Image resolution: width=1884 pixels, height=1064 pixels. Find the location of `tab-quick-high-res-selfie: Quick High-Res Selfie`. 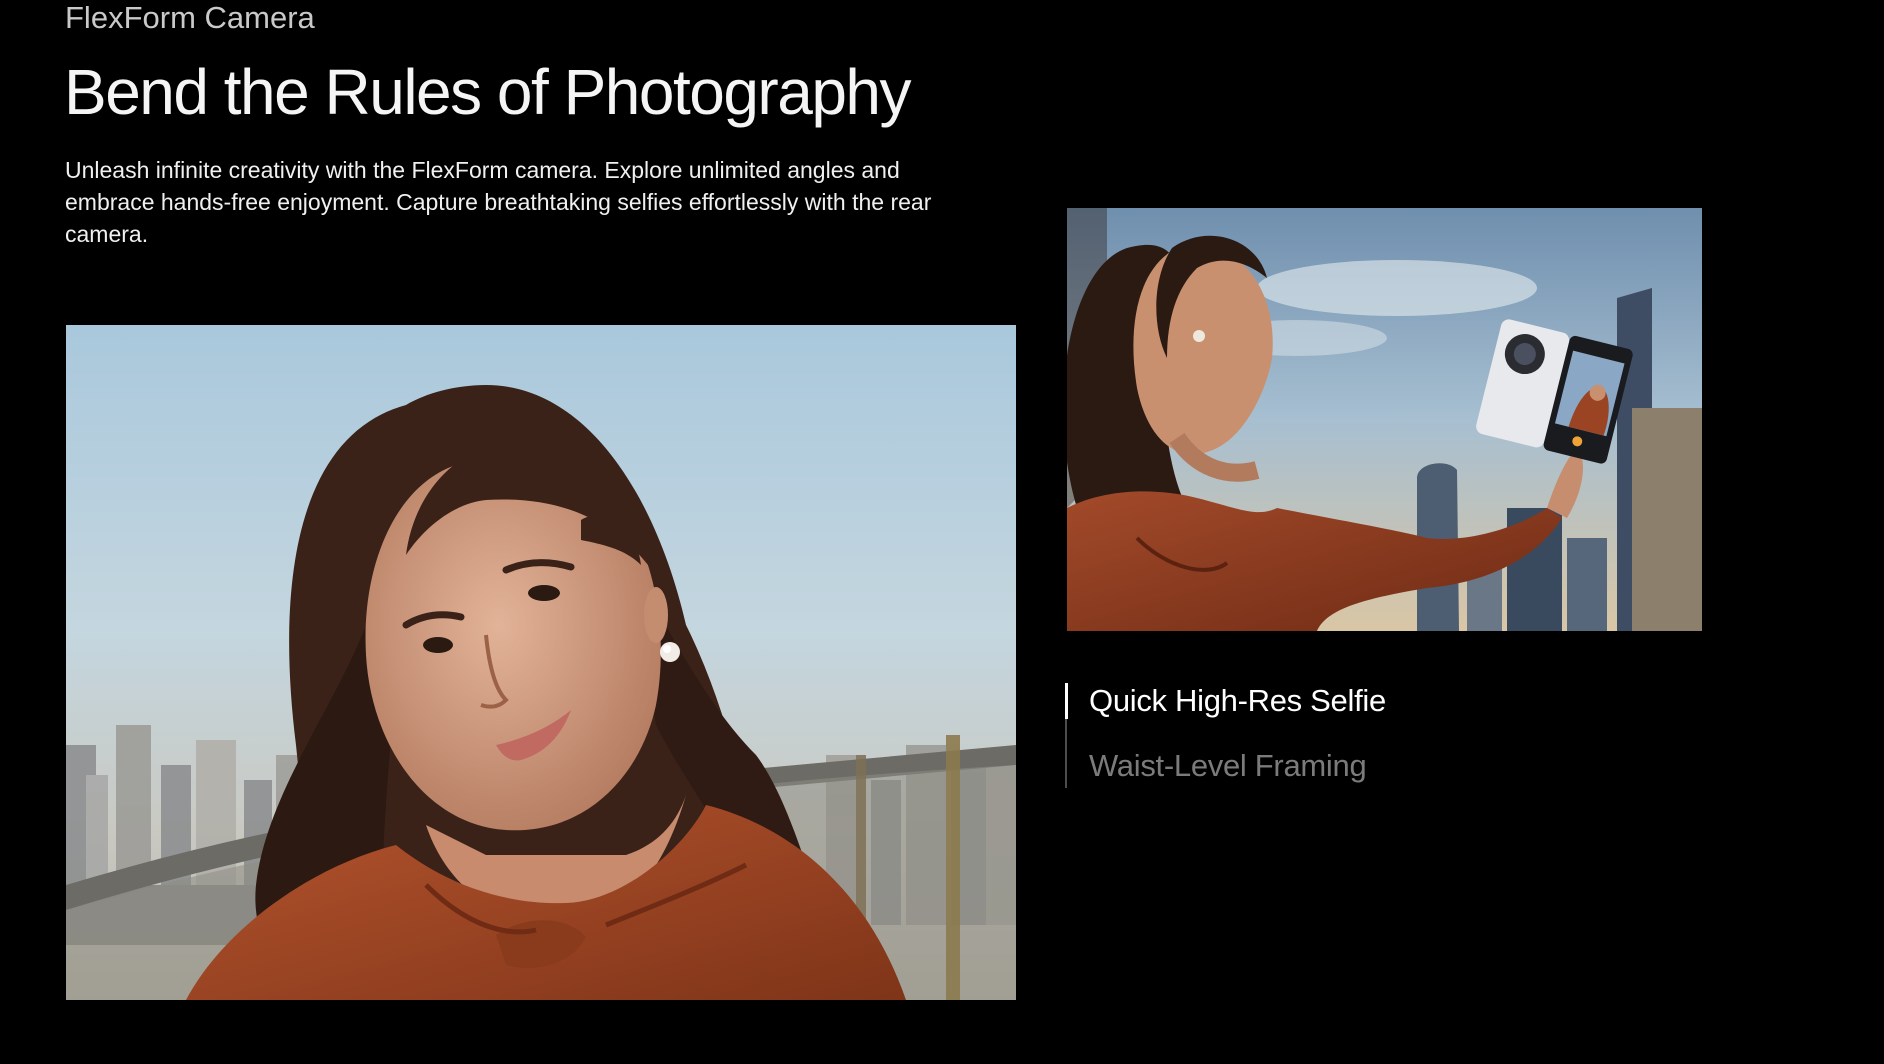

tab-quick-high-res-selfie: Quick High-Res Selfie is located at coordinates (1237, 701).